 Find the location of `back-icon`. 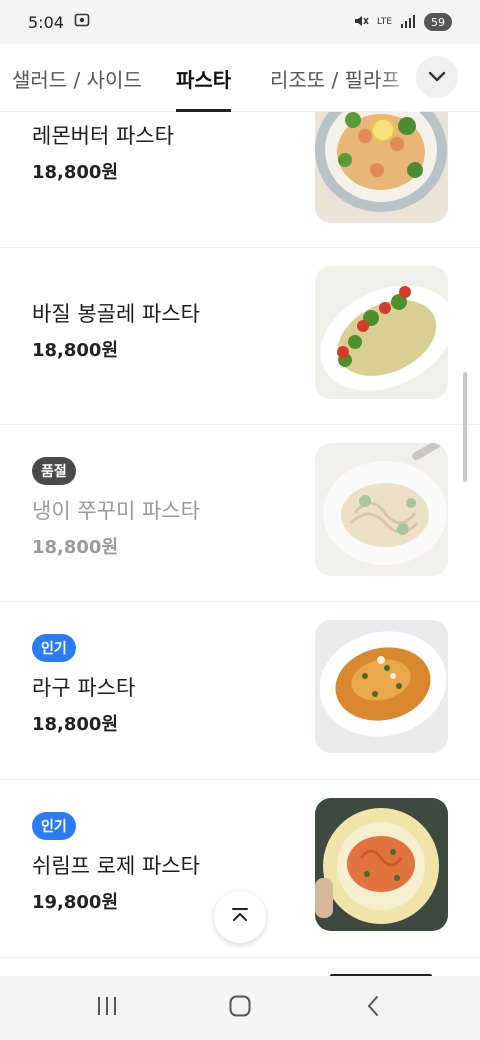

back-icon is located at coordinates (373, 1008).